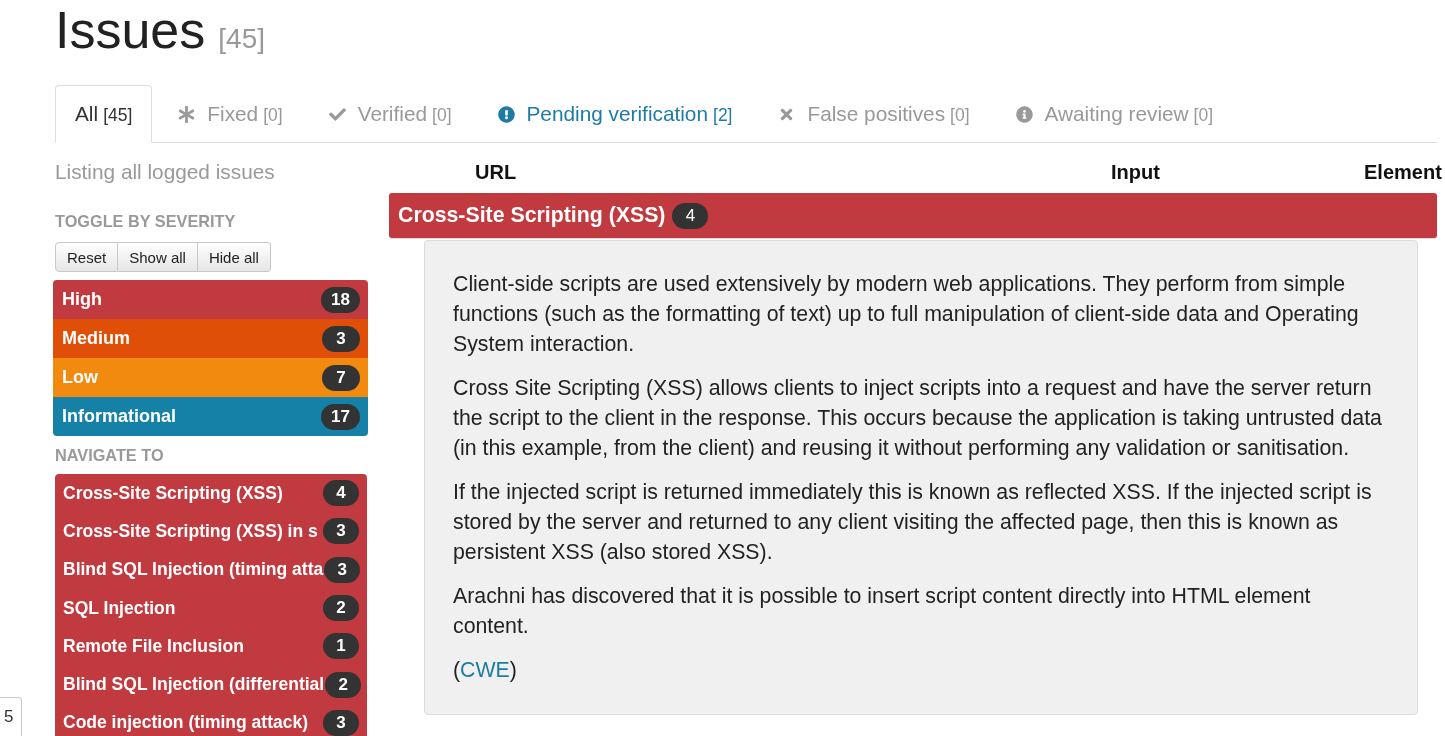  Describe the element at coordinates (211, 531) in the screenshot. I see `nav-link: Cross-Site Scripting (XSS) in s 3` at that location.